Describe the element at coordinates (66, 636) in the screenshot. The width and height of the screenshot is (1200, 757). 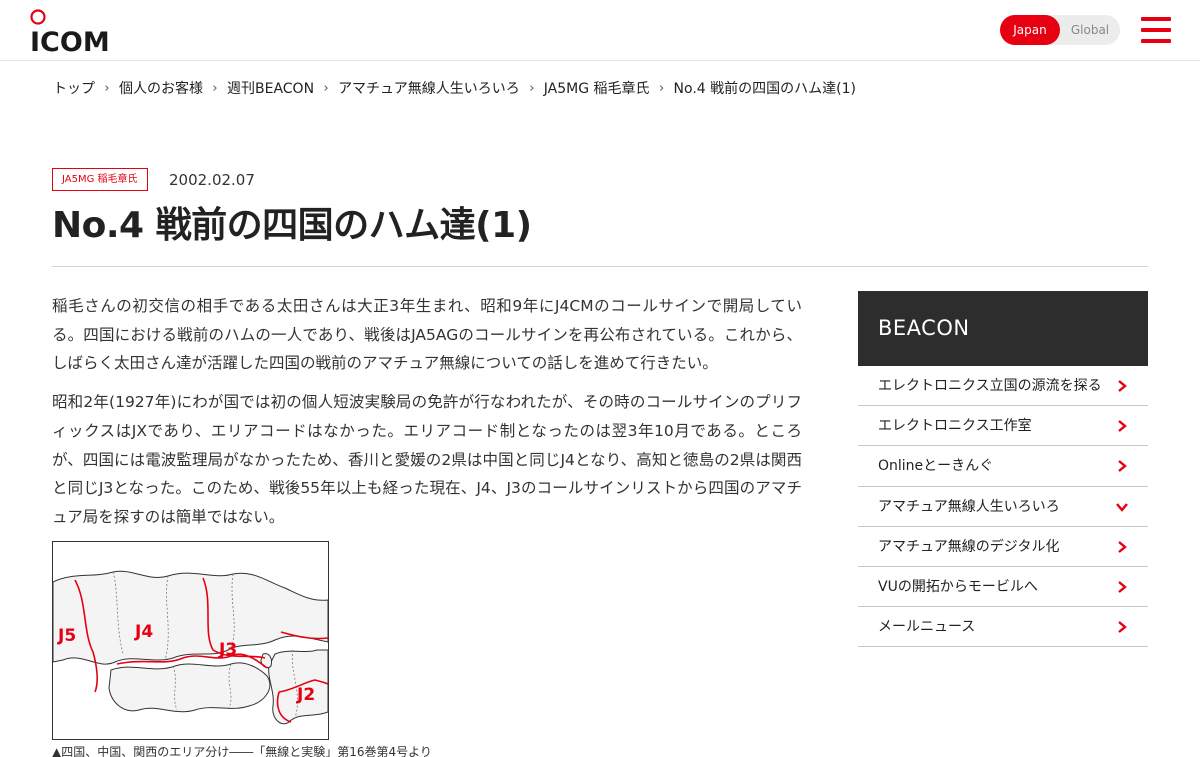
I see `map-label-j5: J5` at that location.